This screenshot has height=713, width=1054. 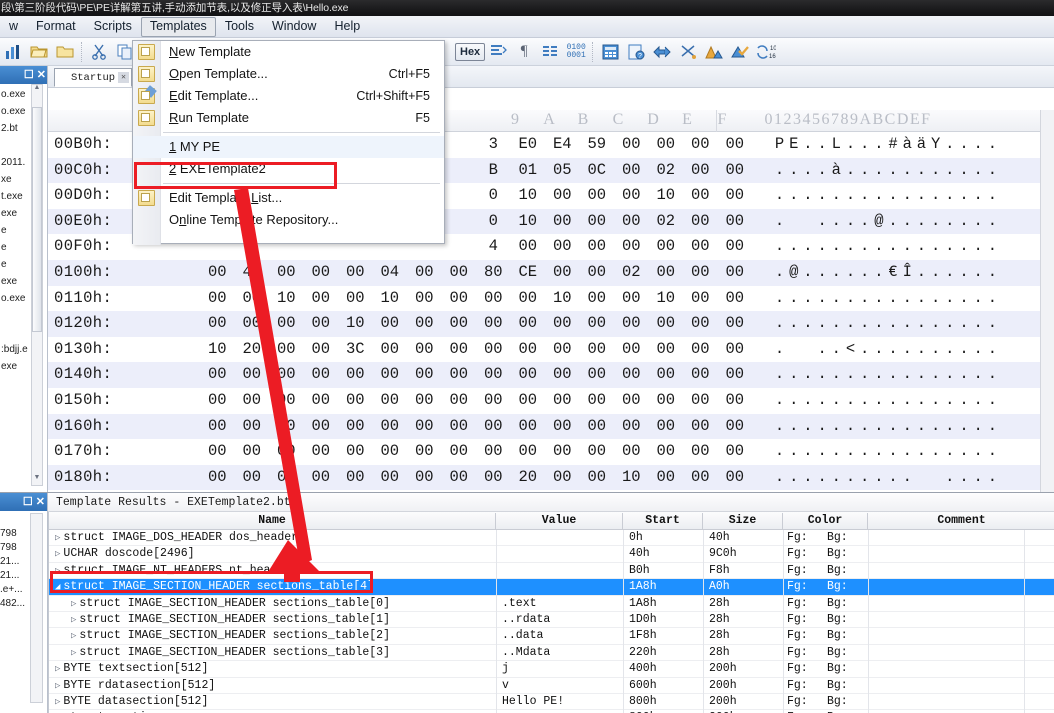 I want to click on histogram-icon, so click(x=714, y=52).